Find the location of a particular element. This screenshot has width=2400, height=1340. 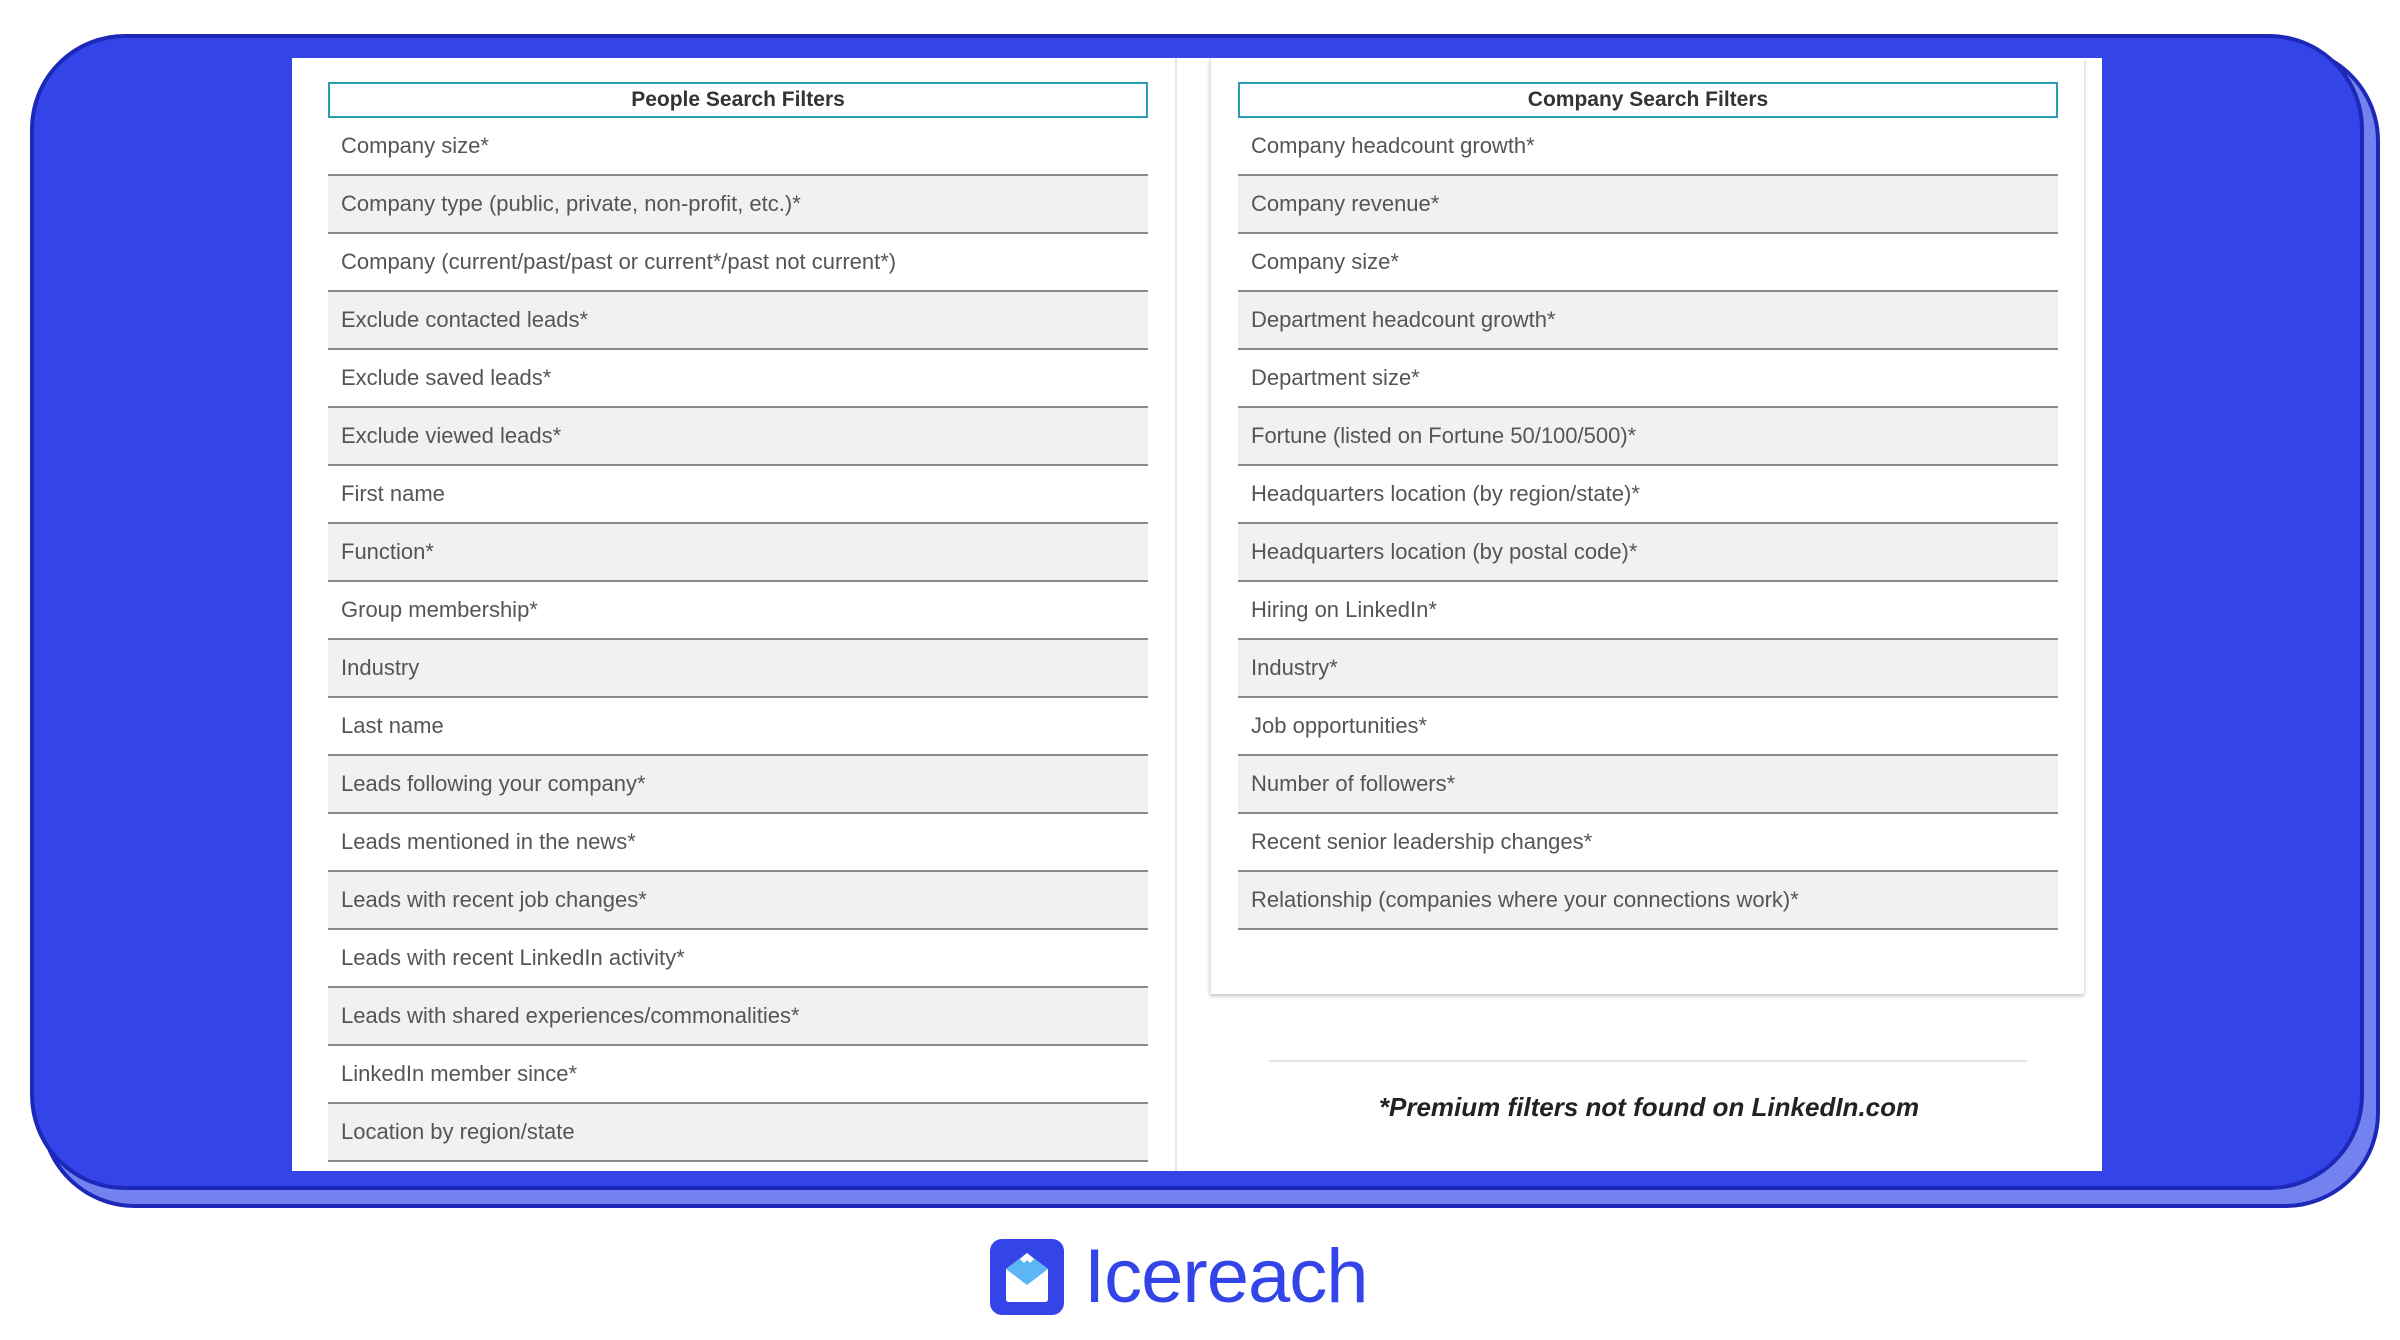

filter-row: Exclude viewed leads* is located at coordinates (738, 437).